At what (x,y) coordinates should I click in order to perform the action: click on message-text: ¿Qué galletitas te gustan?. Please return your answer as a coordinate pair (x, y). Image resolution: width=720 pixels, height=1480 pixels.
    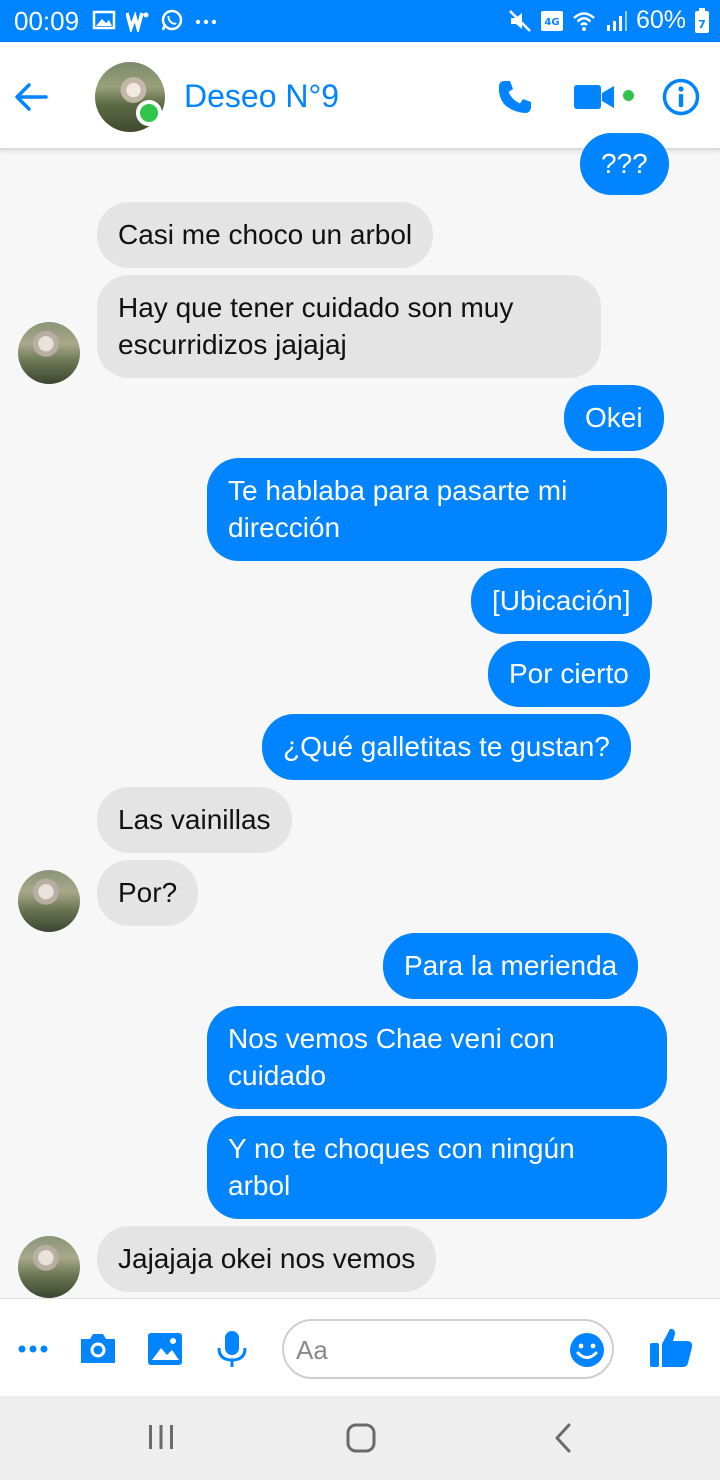
    Looking at the image, I should click on (446, 746).